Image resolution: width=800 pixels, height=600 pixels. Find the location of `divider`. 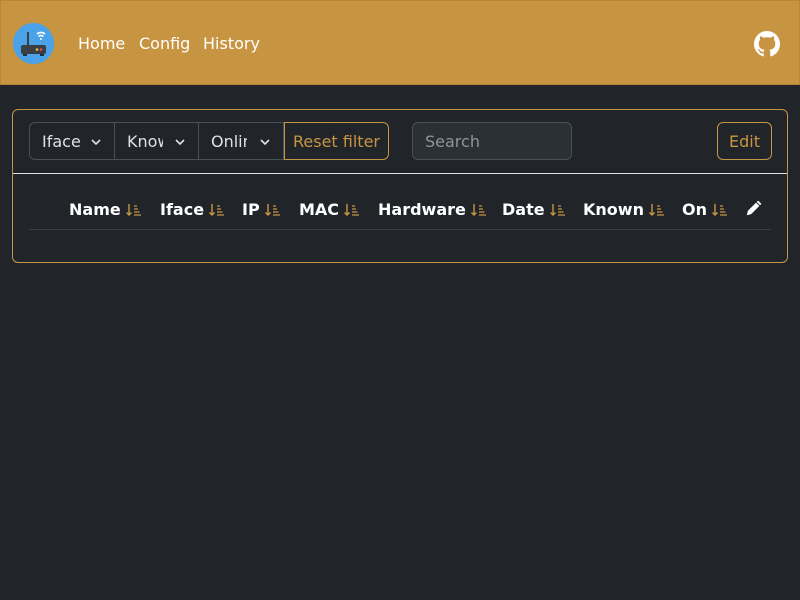

divider is located at coordinates (400, 173).